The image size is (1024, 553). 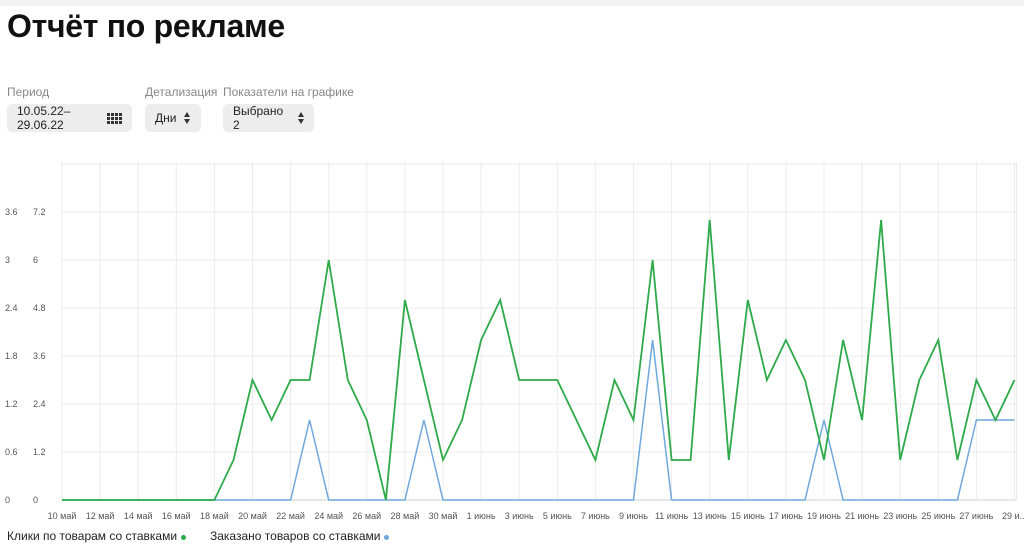 What do you see at coordinates (328, 516) in the screenshot?
I see `x-tick-label: 24 май` at bounding box center [328, 516].